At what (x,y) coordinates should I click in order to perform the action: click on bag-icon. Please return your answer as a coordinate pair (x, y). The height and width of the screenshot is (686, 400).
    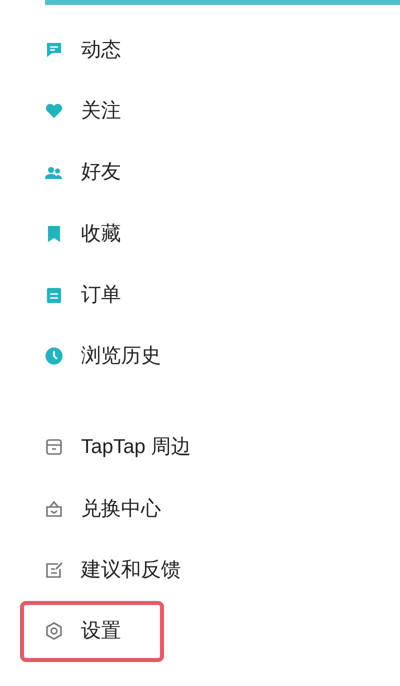
    Looking at the image, I should click on (54, 508).